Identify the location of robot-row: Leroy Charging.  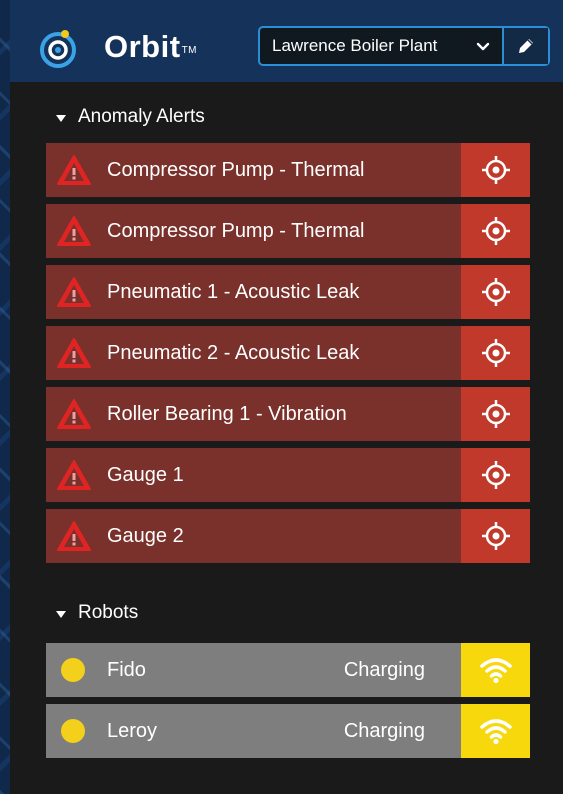
(288, 731).